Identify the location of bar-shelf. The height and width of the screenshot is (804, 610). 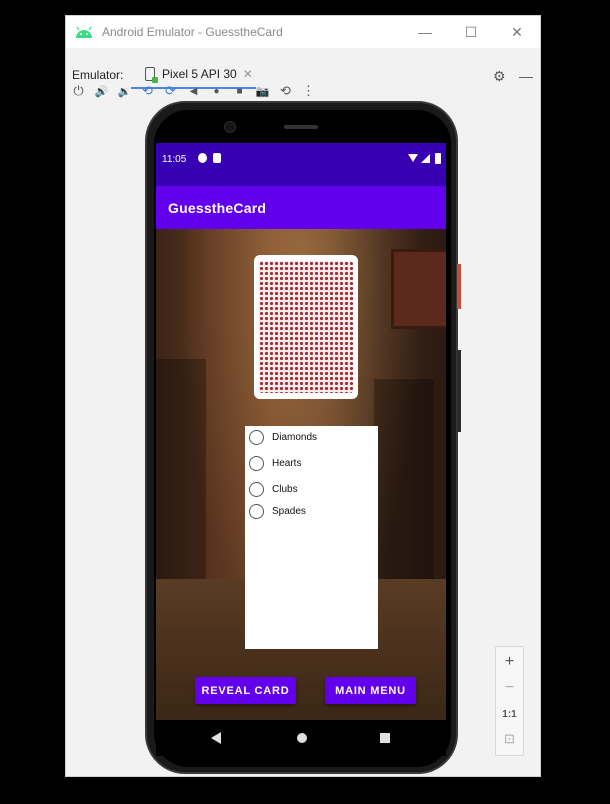
(404, 479).